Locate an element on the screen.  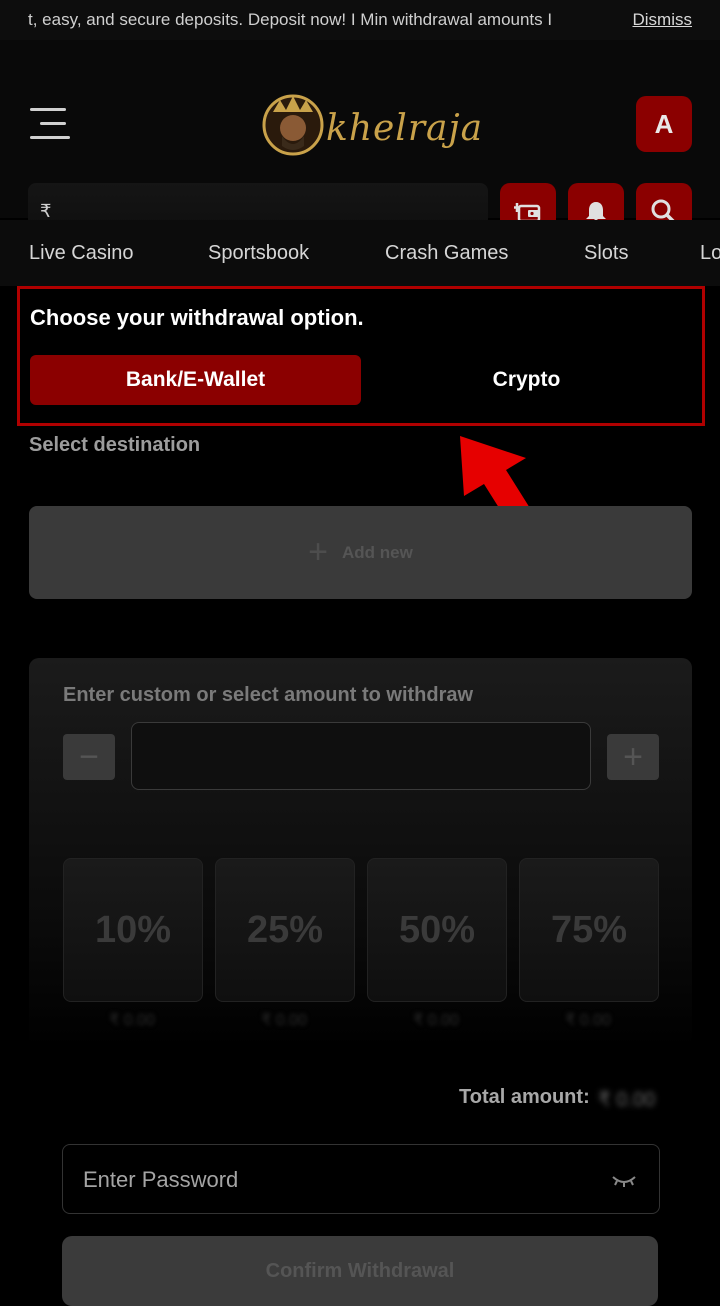
select-destination-label: Select destination is located at coordinates (115, 445).